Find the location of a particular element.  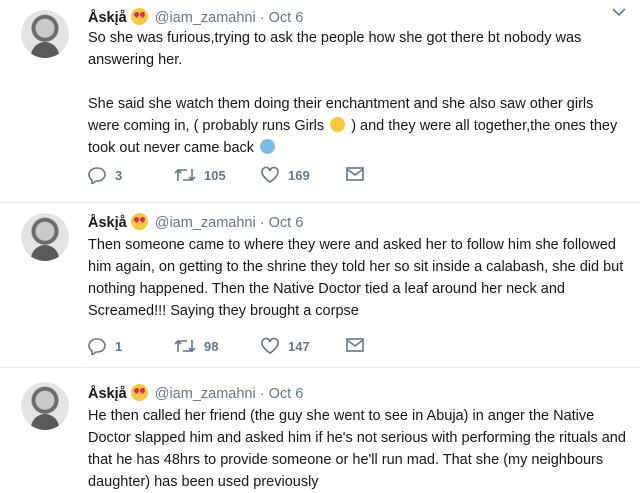

reply-button: 1 is located at coordinates (105, 347).